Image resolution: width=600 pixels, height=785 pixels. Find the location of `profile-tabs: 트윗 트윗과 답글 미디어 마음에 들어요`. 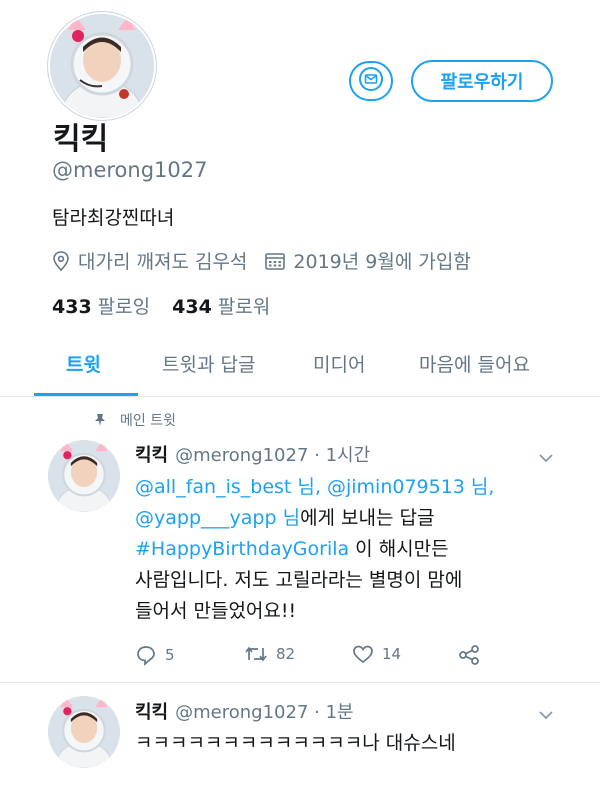

profile-tabs: 트윗 트윗과 답글 미디어 마음에 들어요 is located at coordinates (300, 369).